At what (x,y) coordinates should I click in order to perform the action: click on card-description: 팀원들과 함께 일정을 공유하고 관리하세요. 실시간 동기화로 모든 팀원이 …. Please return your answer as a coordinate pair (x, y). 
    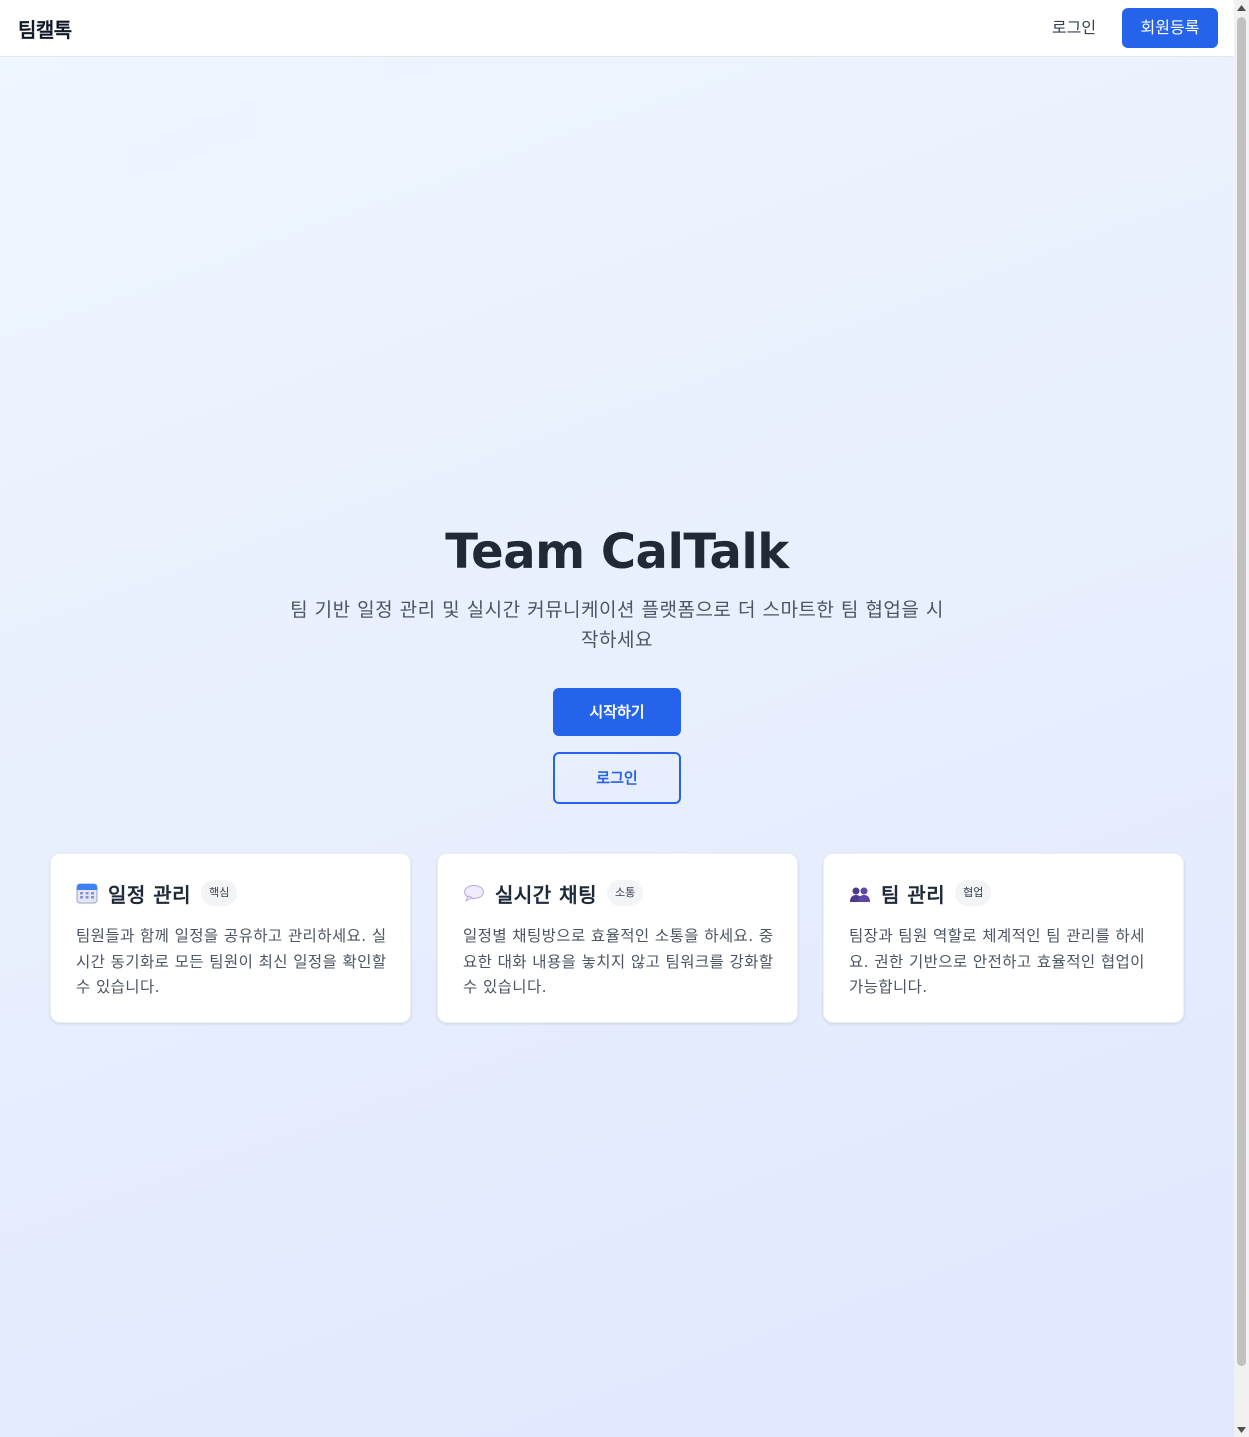
    Looking at the image, I should click on (231, 961).